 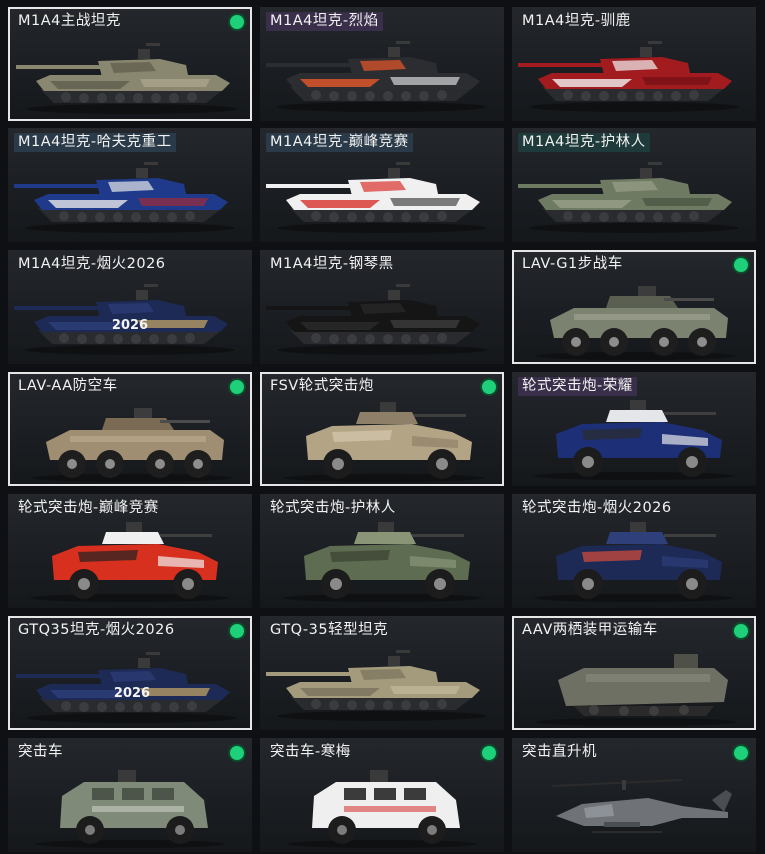 What do you see at coordinates (576, 21) in the screenshot?
I see `vehicle-name: M1A4坦克-驯鹿` at bounding box center [576, 21].